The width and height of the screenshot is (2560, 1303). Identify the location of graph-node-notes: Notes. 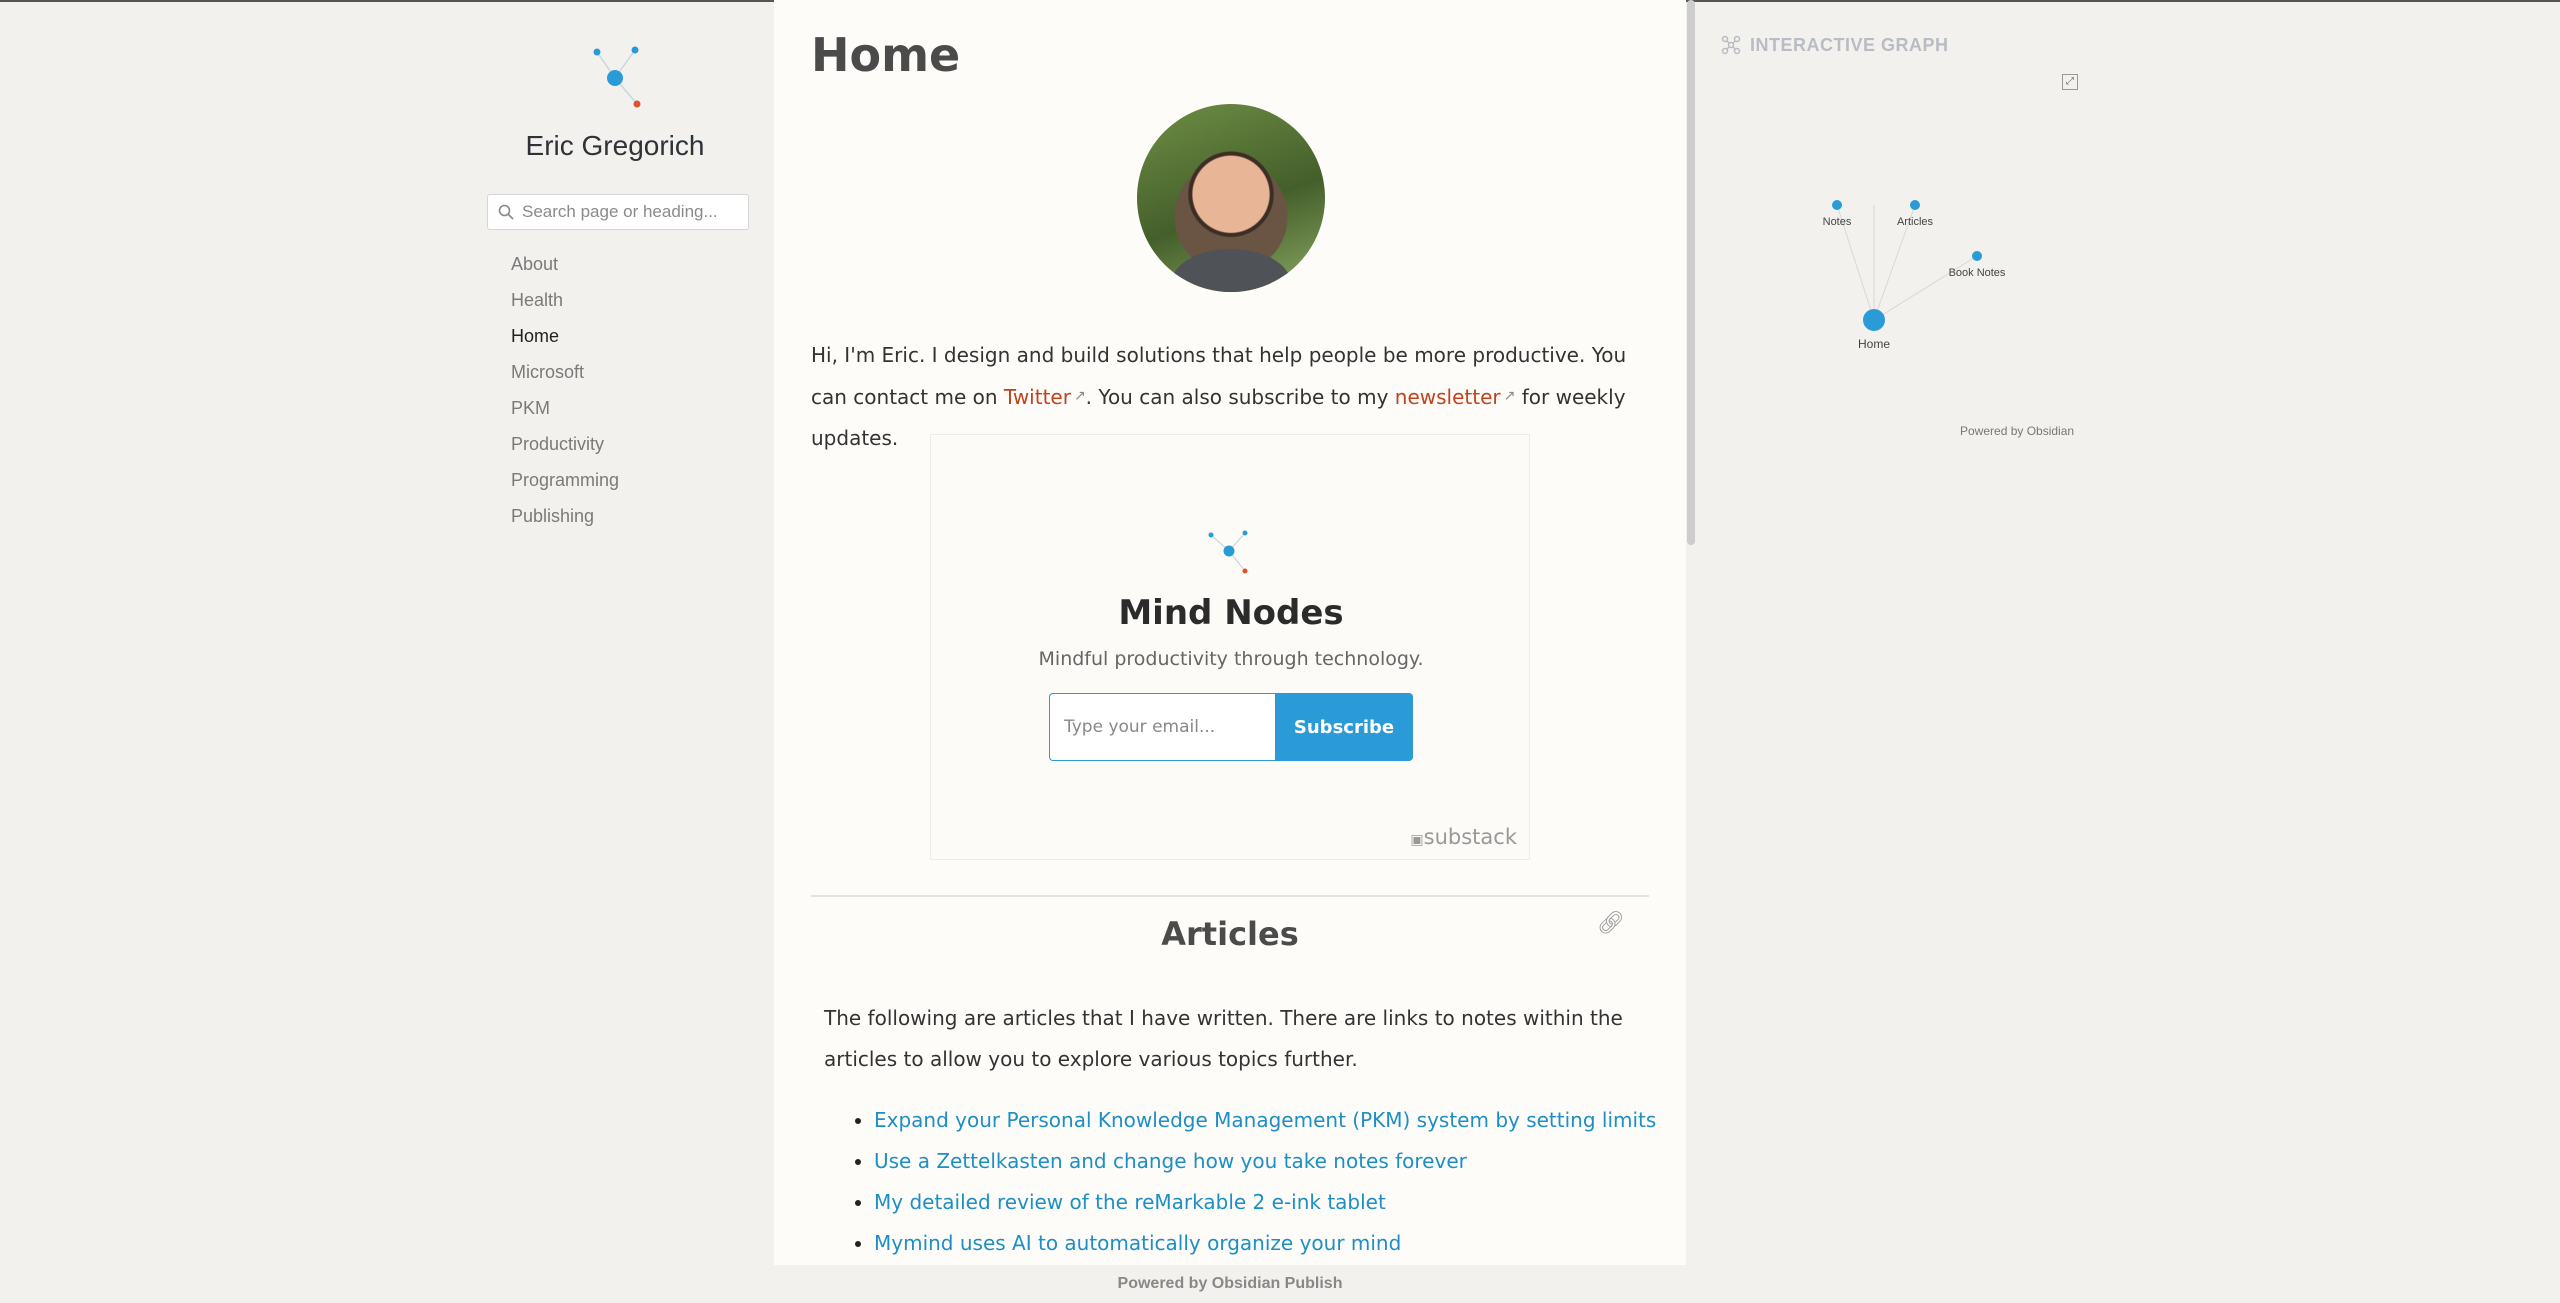
(1837, 214).